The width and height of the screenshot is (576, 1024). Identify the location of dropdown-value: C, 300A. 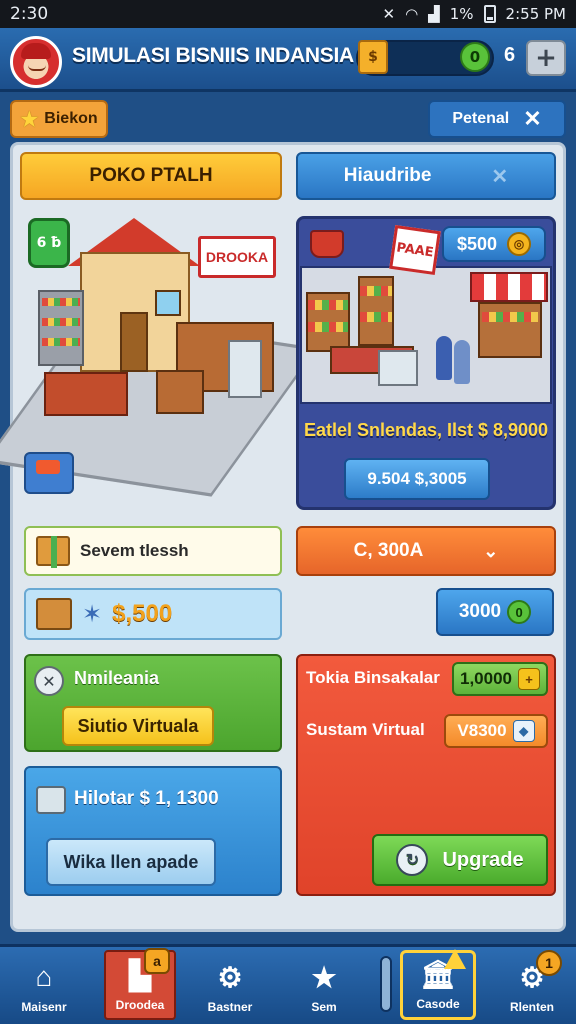
(388, 550).